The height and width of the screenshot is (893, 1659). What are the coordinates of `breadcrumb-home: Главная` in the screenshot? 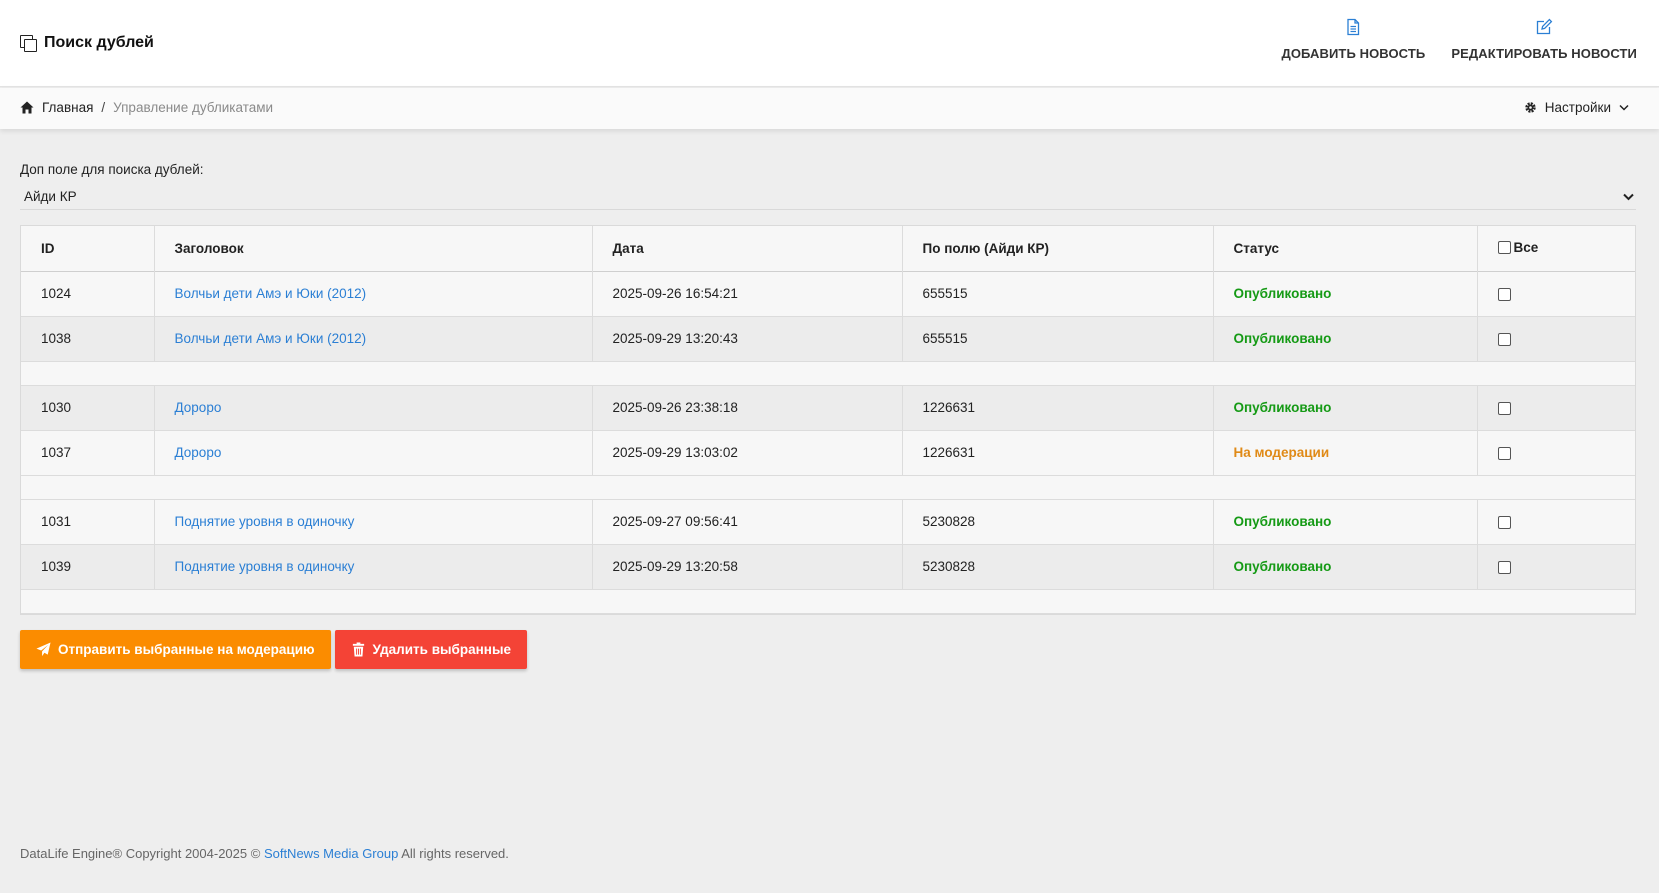 It's located at (56, 107).